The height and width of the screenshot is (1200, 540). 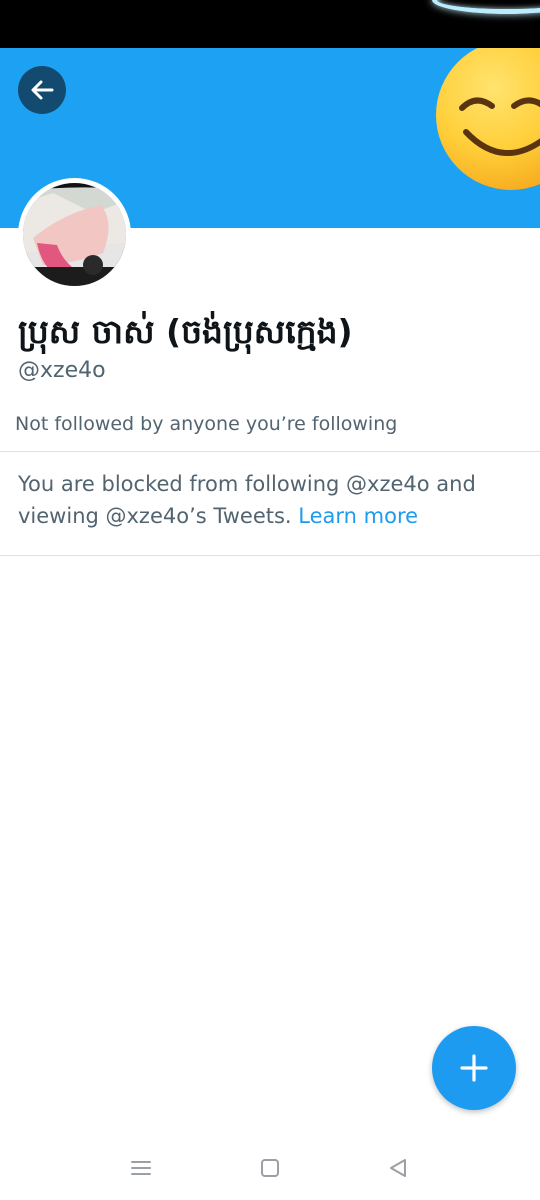 What do you see at coordinates (62, 370) in the screenshot?
I see `username-handle: @xze4o` at bounding box center [62, 370].